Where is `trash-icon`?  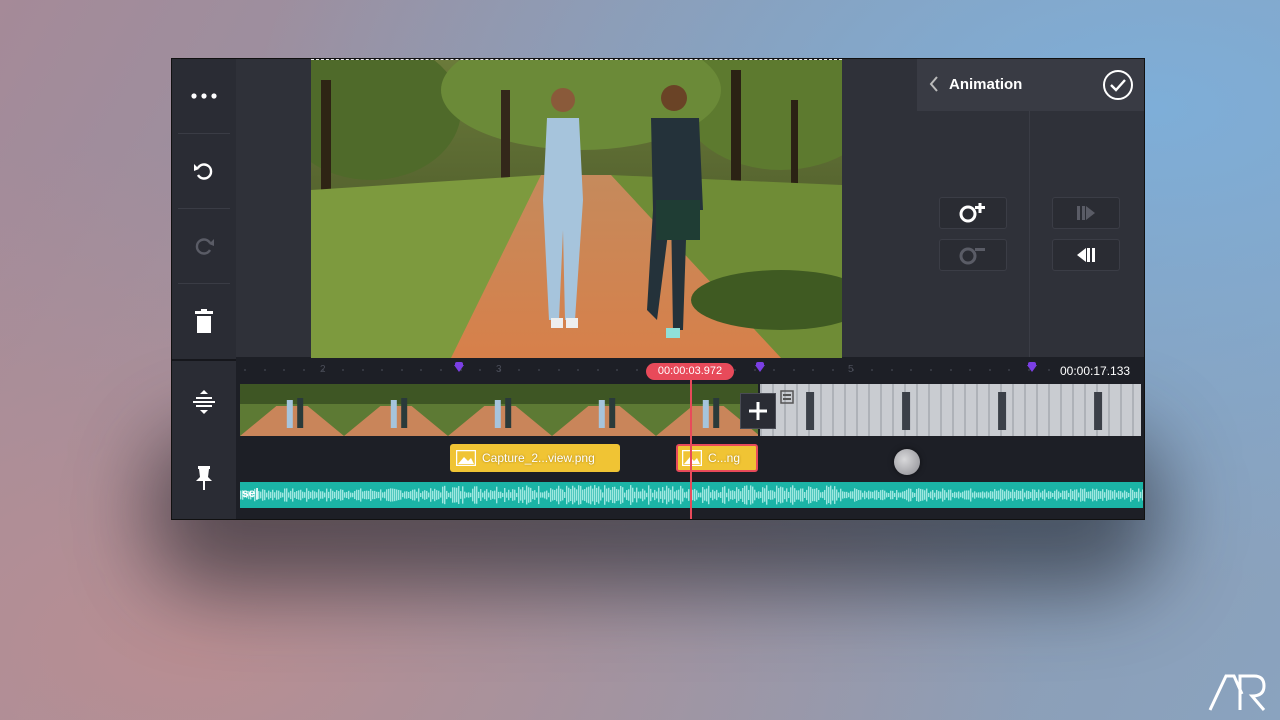 trash-icon is located at coordinates (204, 321).